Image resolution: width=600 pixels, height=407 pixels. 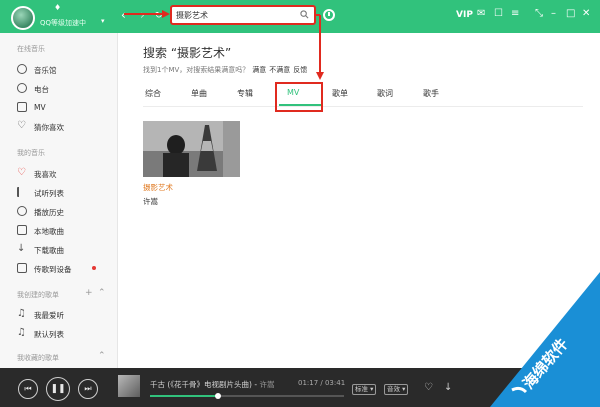 I want to click on mv-thumbnail, so click(x=191, y=149).